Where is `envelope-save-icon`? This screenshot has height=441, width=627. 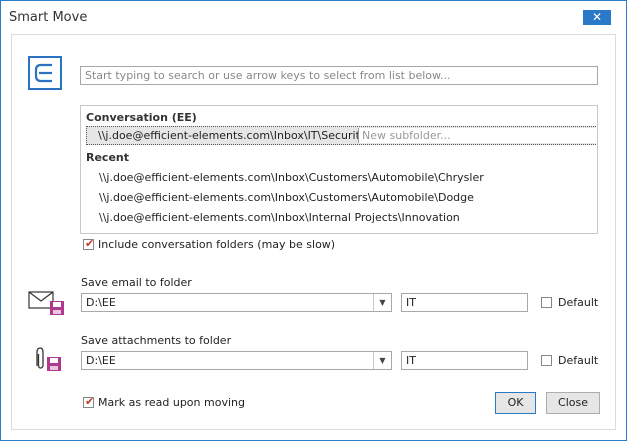 envelope-save-icon is located at coordinates (48, 303).